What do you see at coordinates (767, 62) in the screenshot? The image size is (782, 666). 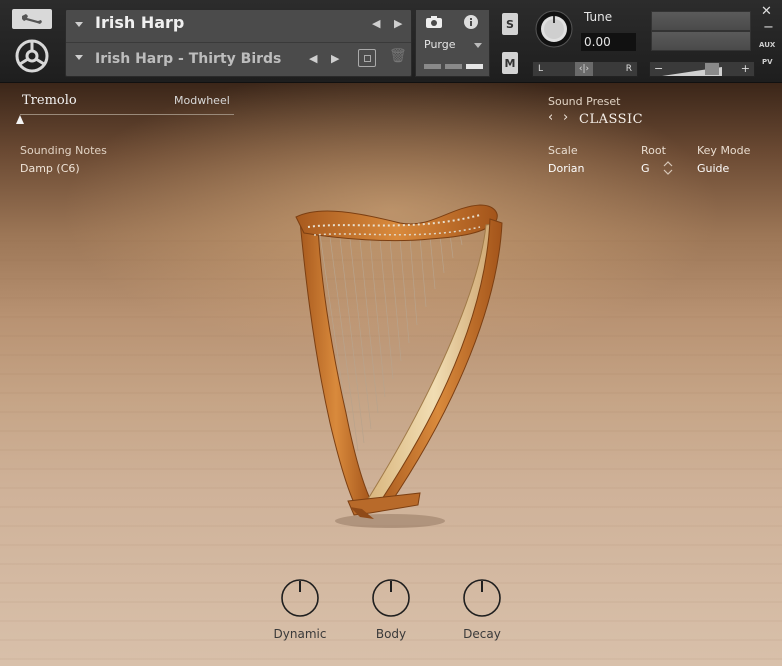 I see `pv-button: PV` at bounding box center [767, 62].